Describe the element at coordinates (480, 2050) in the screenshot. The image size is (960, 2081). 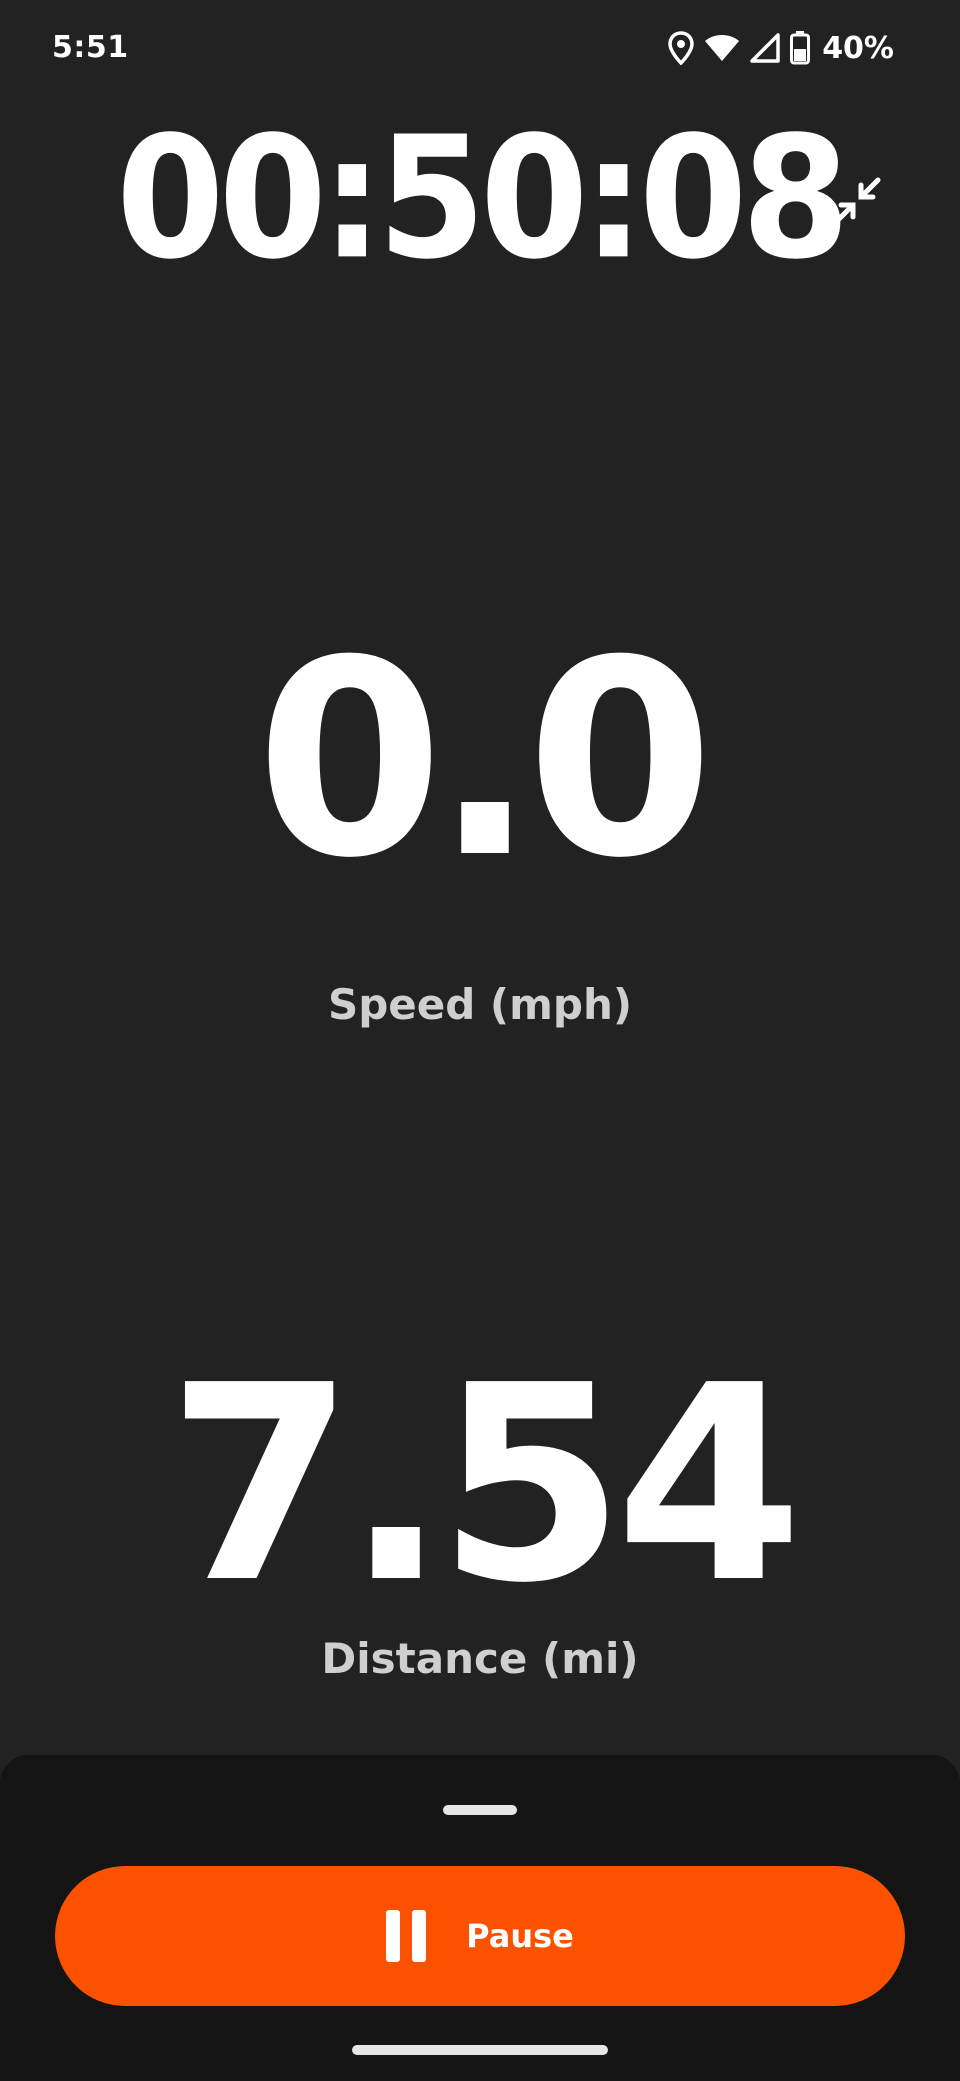
I see `home-indicator` at that location.